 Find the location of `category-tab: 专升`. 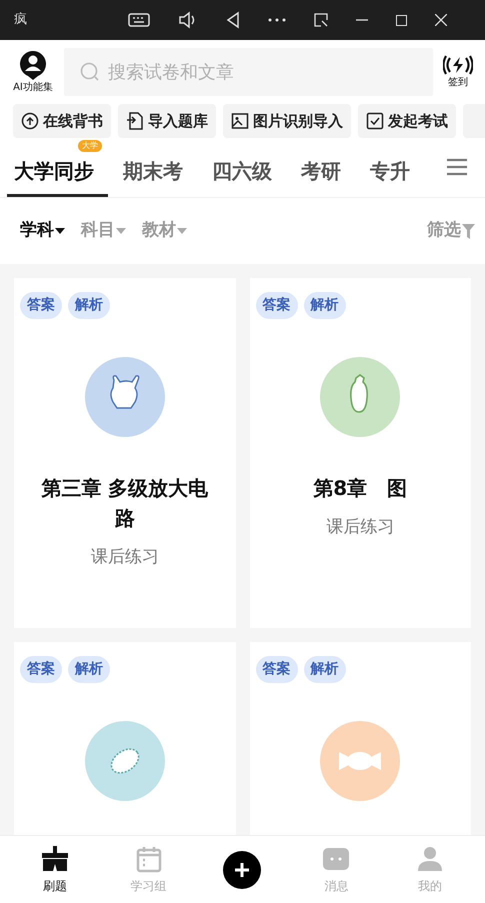

category-tab: 专升 is located at coordinates (393, 172).